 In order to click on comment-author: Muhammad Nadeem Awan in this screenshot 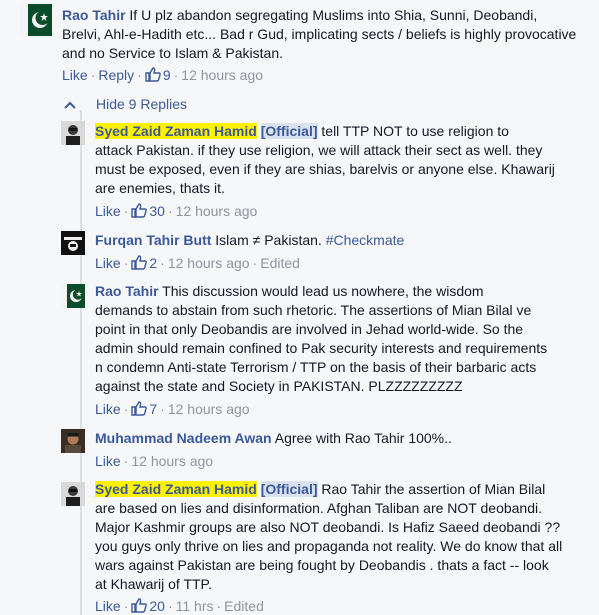, I will do `click(183, 438)`.